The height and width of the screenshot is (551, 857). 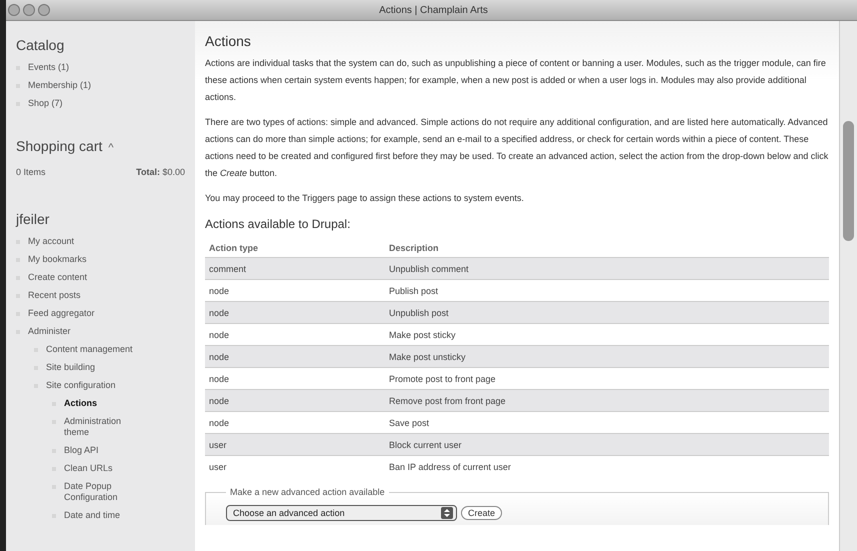 I want to click on table-cell: Block current user, so click(x=607, y=445).